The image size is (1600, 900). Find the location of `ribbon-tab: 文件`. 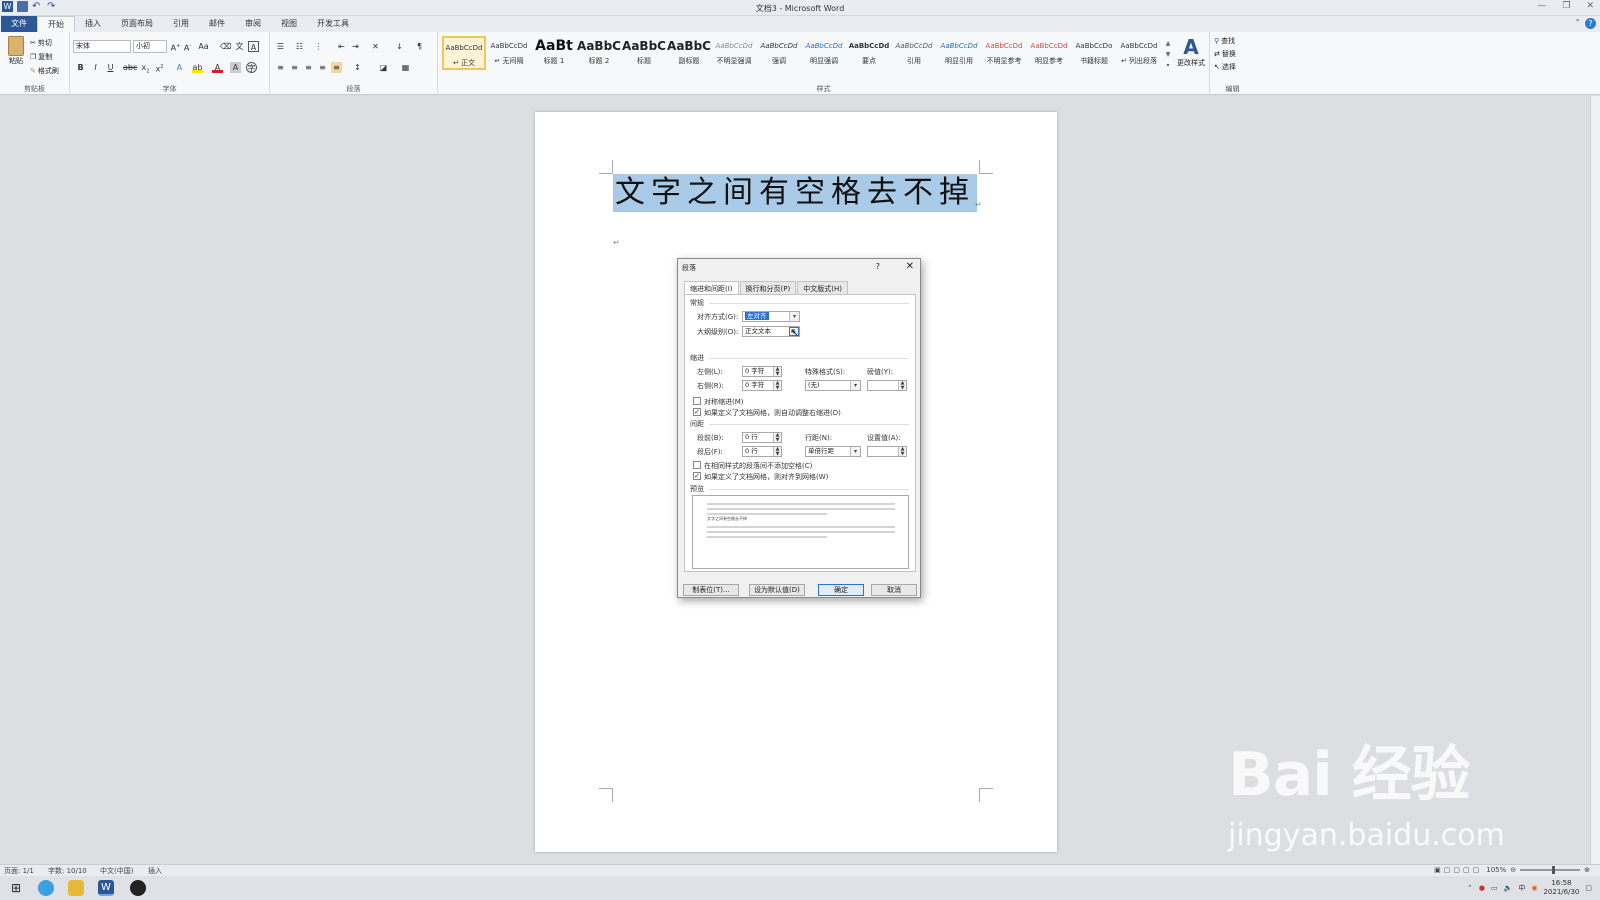

ribbon-tab: 文件 is located at coordinates (19, 24).